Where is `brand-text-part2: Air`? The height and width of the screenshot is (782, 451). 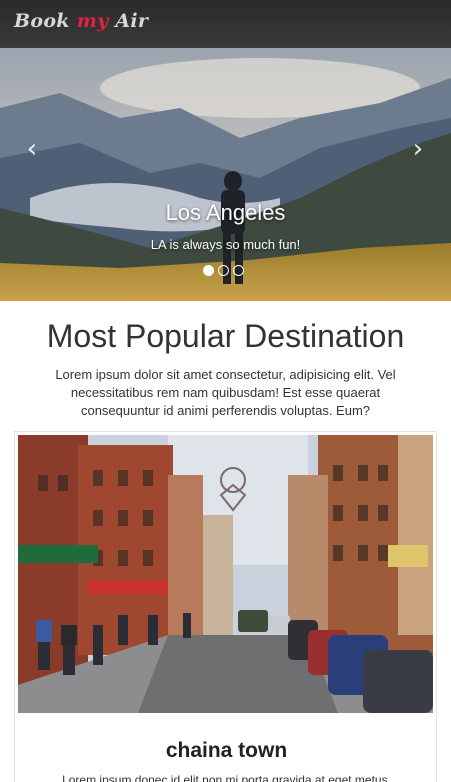
brand-text-part2: Air is located at coordinates (128, 21).